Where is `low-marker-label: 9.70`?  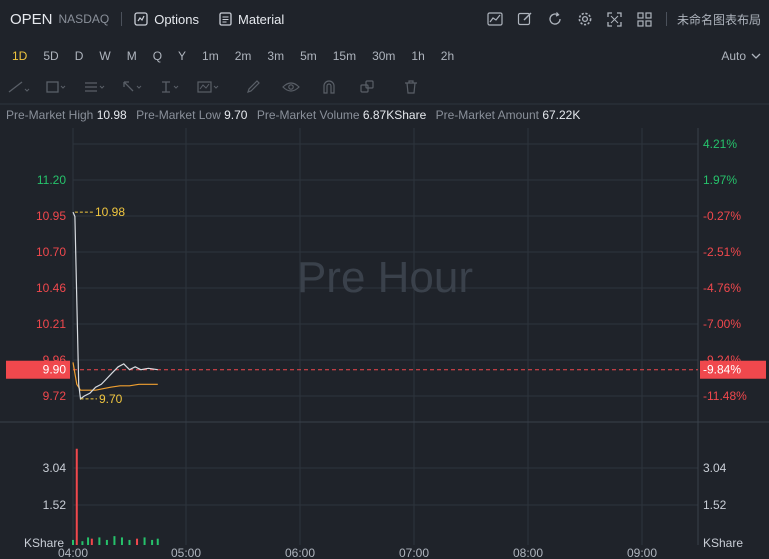
low-marker-label: 9.70 is located at coordinates (111, 399).